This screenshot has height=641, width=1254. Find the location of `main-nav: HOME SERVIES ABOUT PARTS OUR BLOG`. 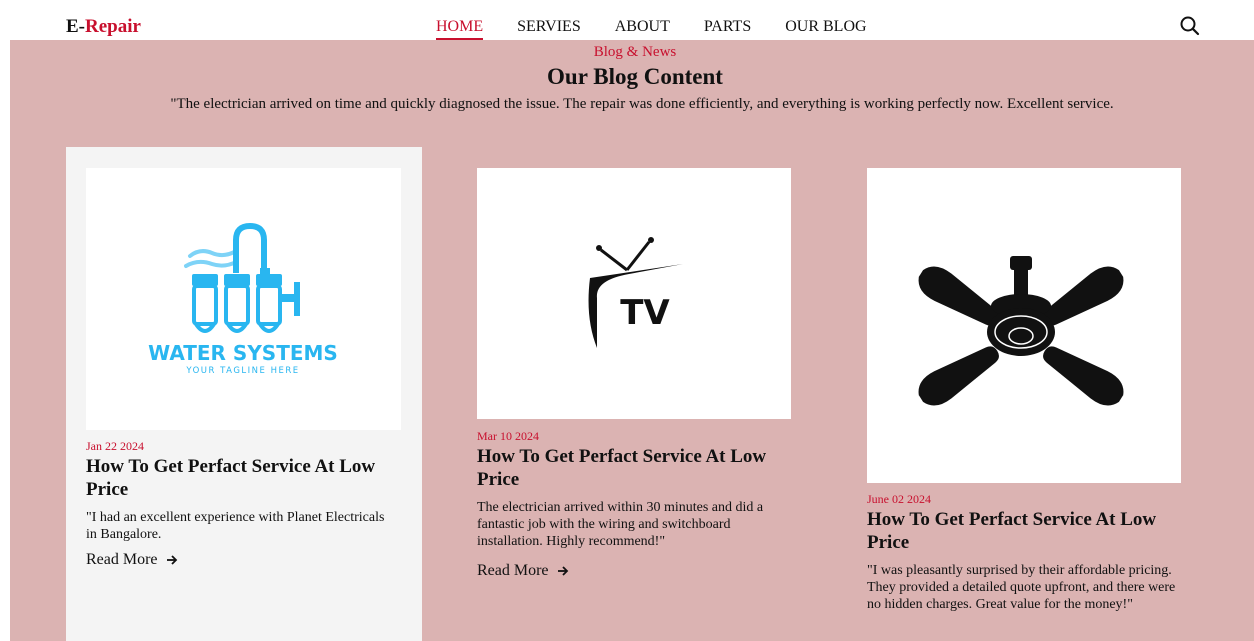

main-nav: HOME SERVIES ABOUT PARTS OUR BLOG is located at coordinates (668, 29).